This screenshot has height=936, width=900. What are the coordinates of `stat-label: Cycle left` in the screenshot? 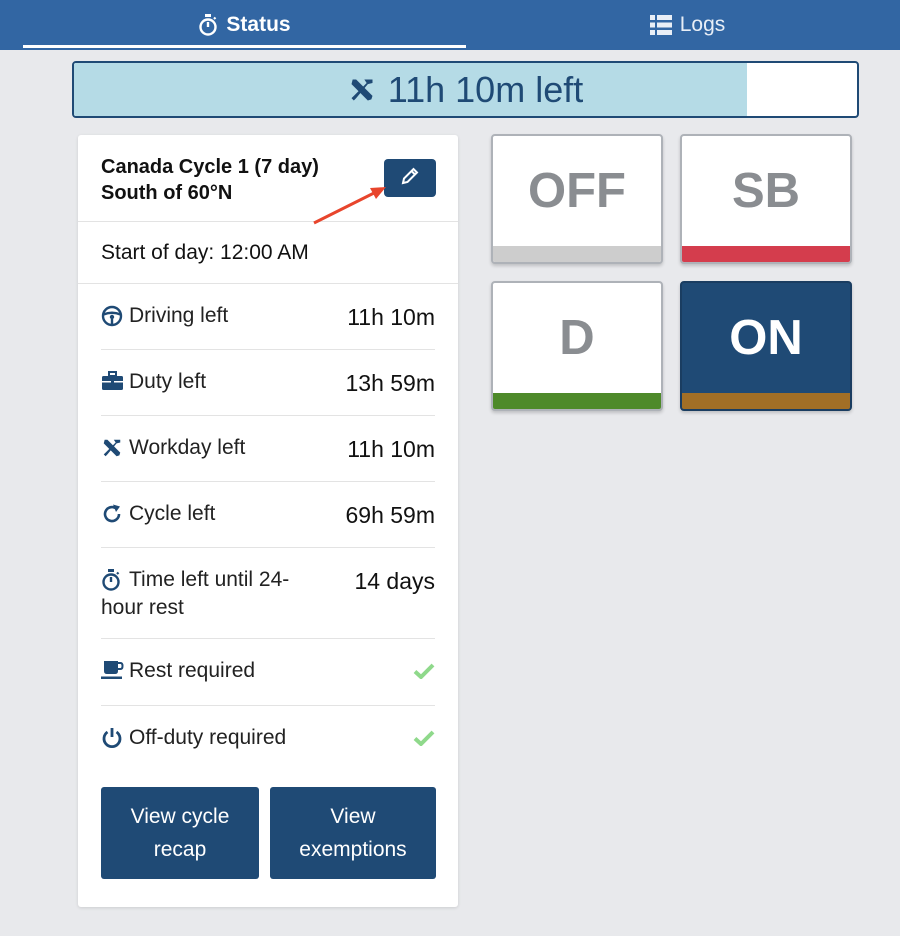 It's located at (158, 514).